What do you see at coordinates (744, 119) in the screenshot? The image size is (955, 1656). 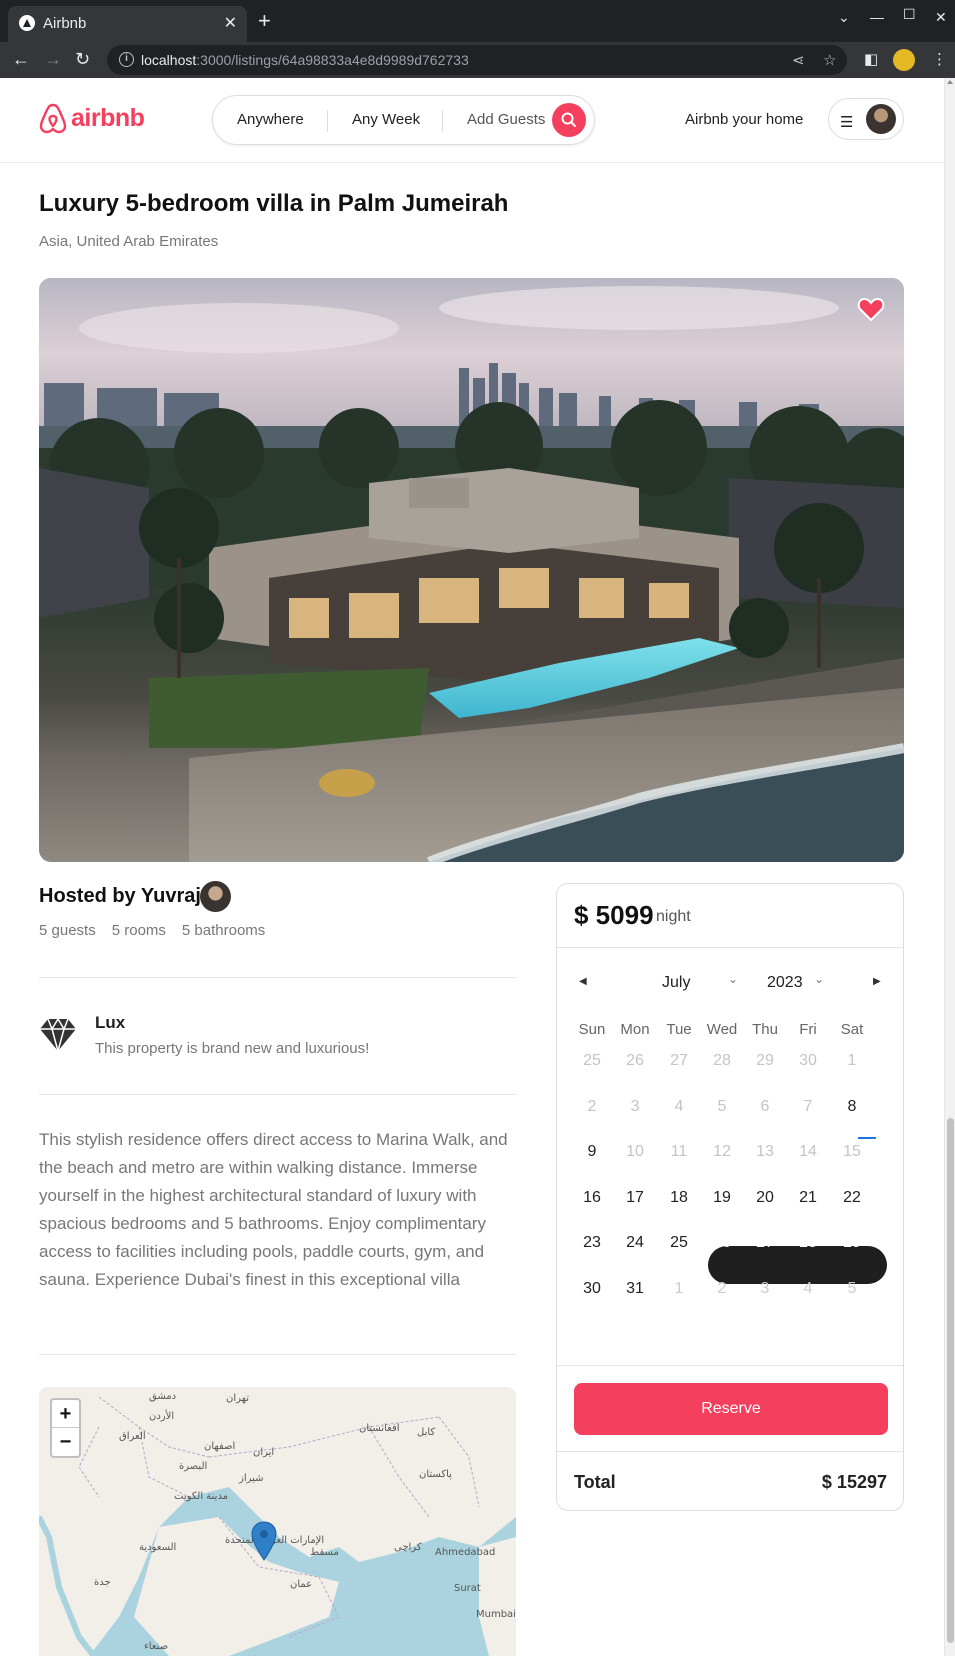 I see `airbnb-your-home-link: Airbnb your home` at bounding box center [744, 119].